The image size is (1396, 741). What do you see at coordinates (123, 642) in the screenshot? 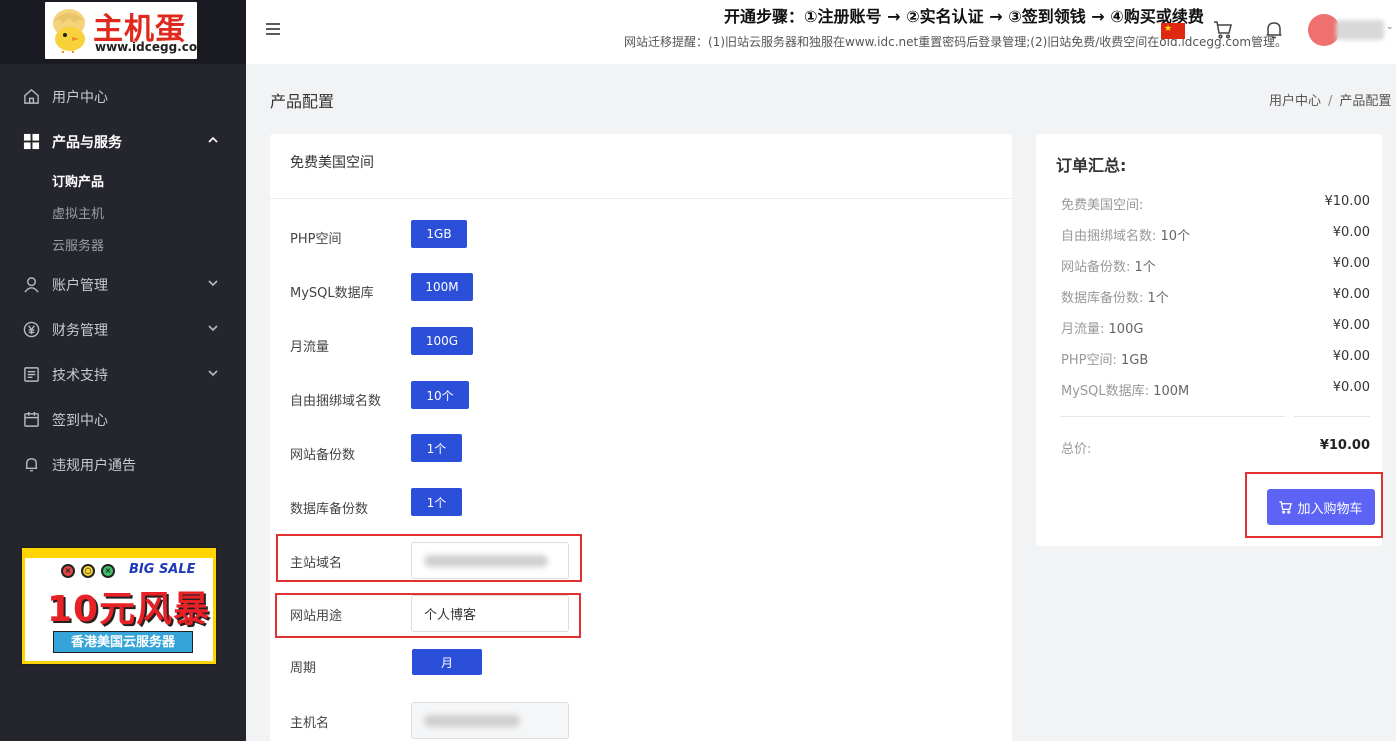
I see `promo-tagline: 香港美国云服务器` at bounding box center [123, 642].